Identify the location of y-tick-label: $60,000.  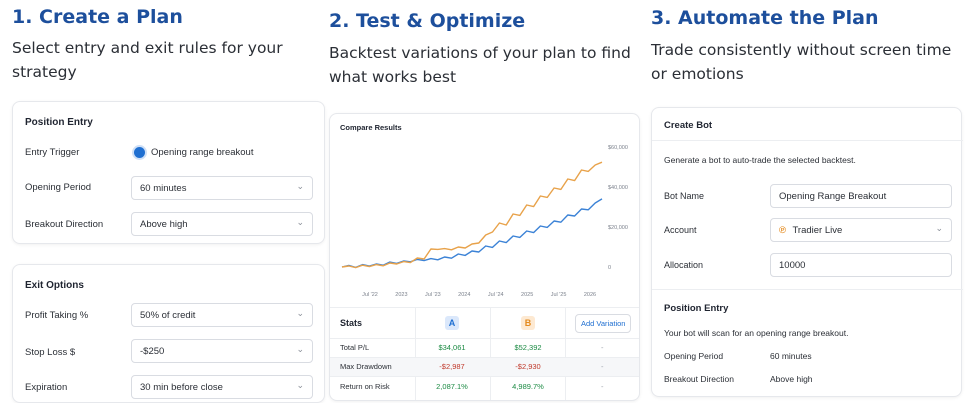
(618, 148).